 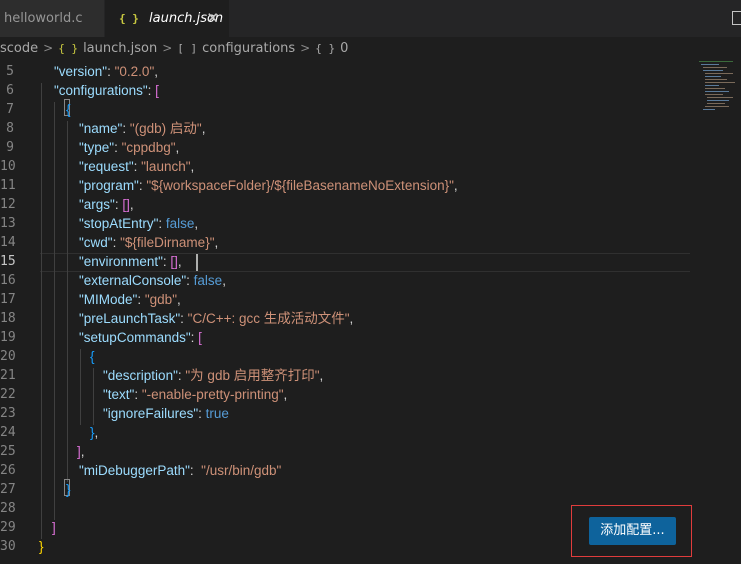 What do you see at coordinates (217, 413) in the screenshot?
I see `json-value: true` at bounding box center [217, 413].